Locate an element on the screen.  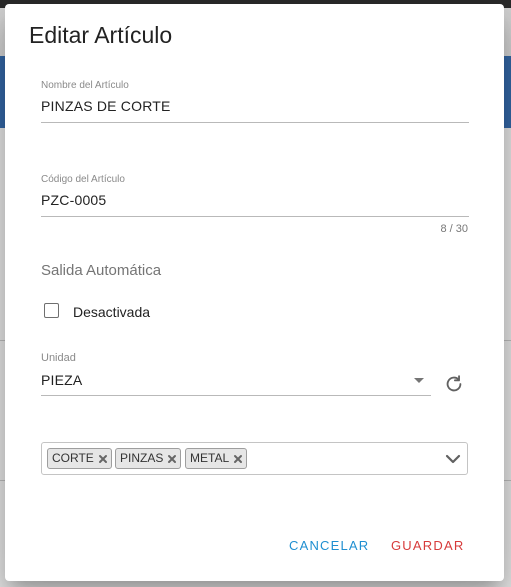
item-name-underline is located at coordinates (255, 122).